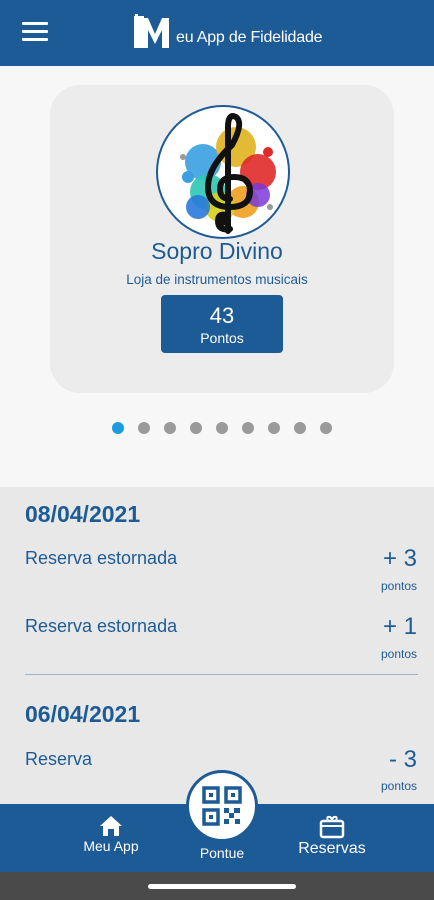  Describe the element at coordinates (35, 33) in the screenshot. I see `hamburger-menu-icon` at that location.